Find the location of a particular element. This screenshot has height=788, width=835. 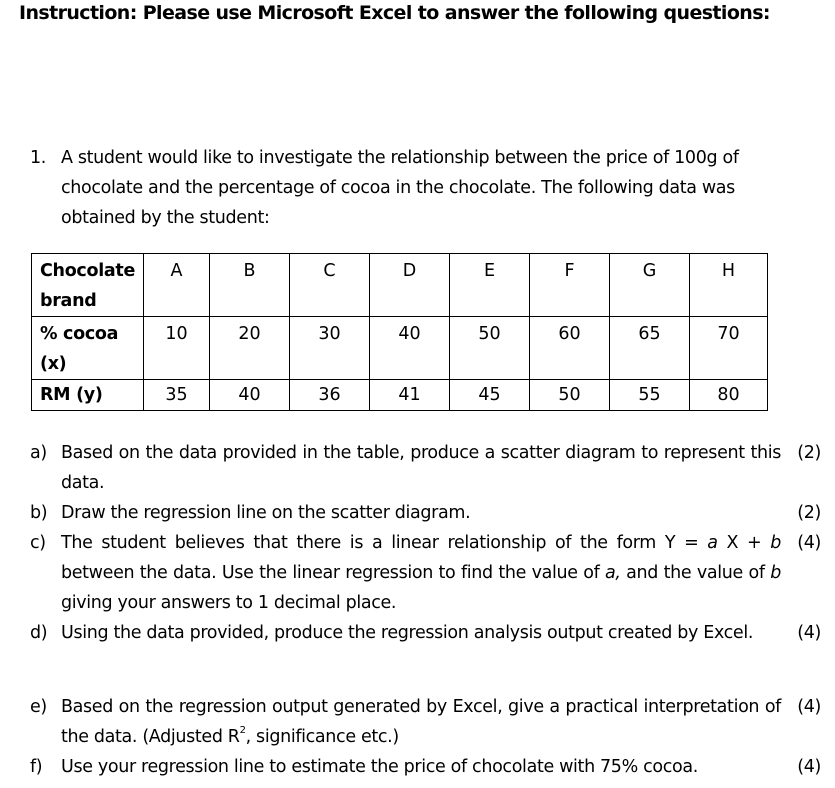

table-cell: 55 is located at coordinates (649, 395).